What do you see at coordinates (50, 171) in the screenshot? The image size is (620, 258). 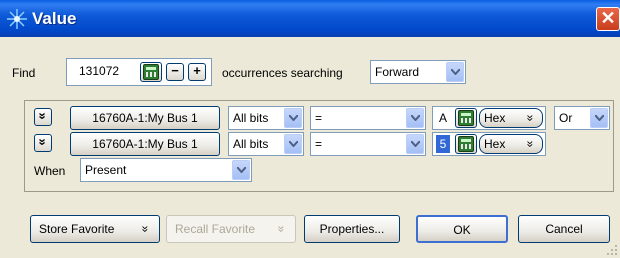 I see `when-label: When` at bounding box center [50, 171].